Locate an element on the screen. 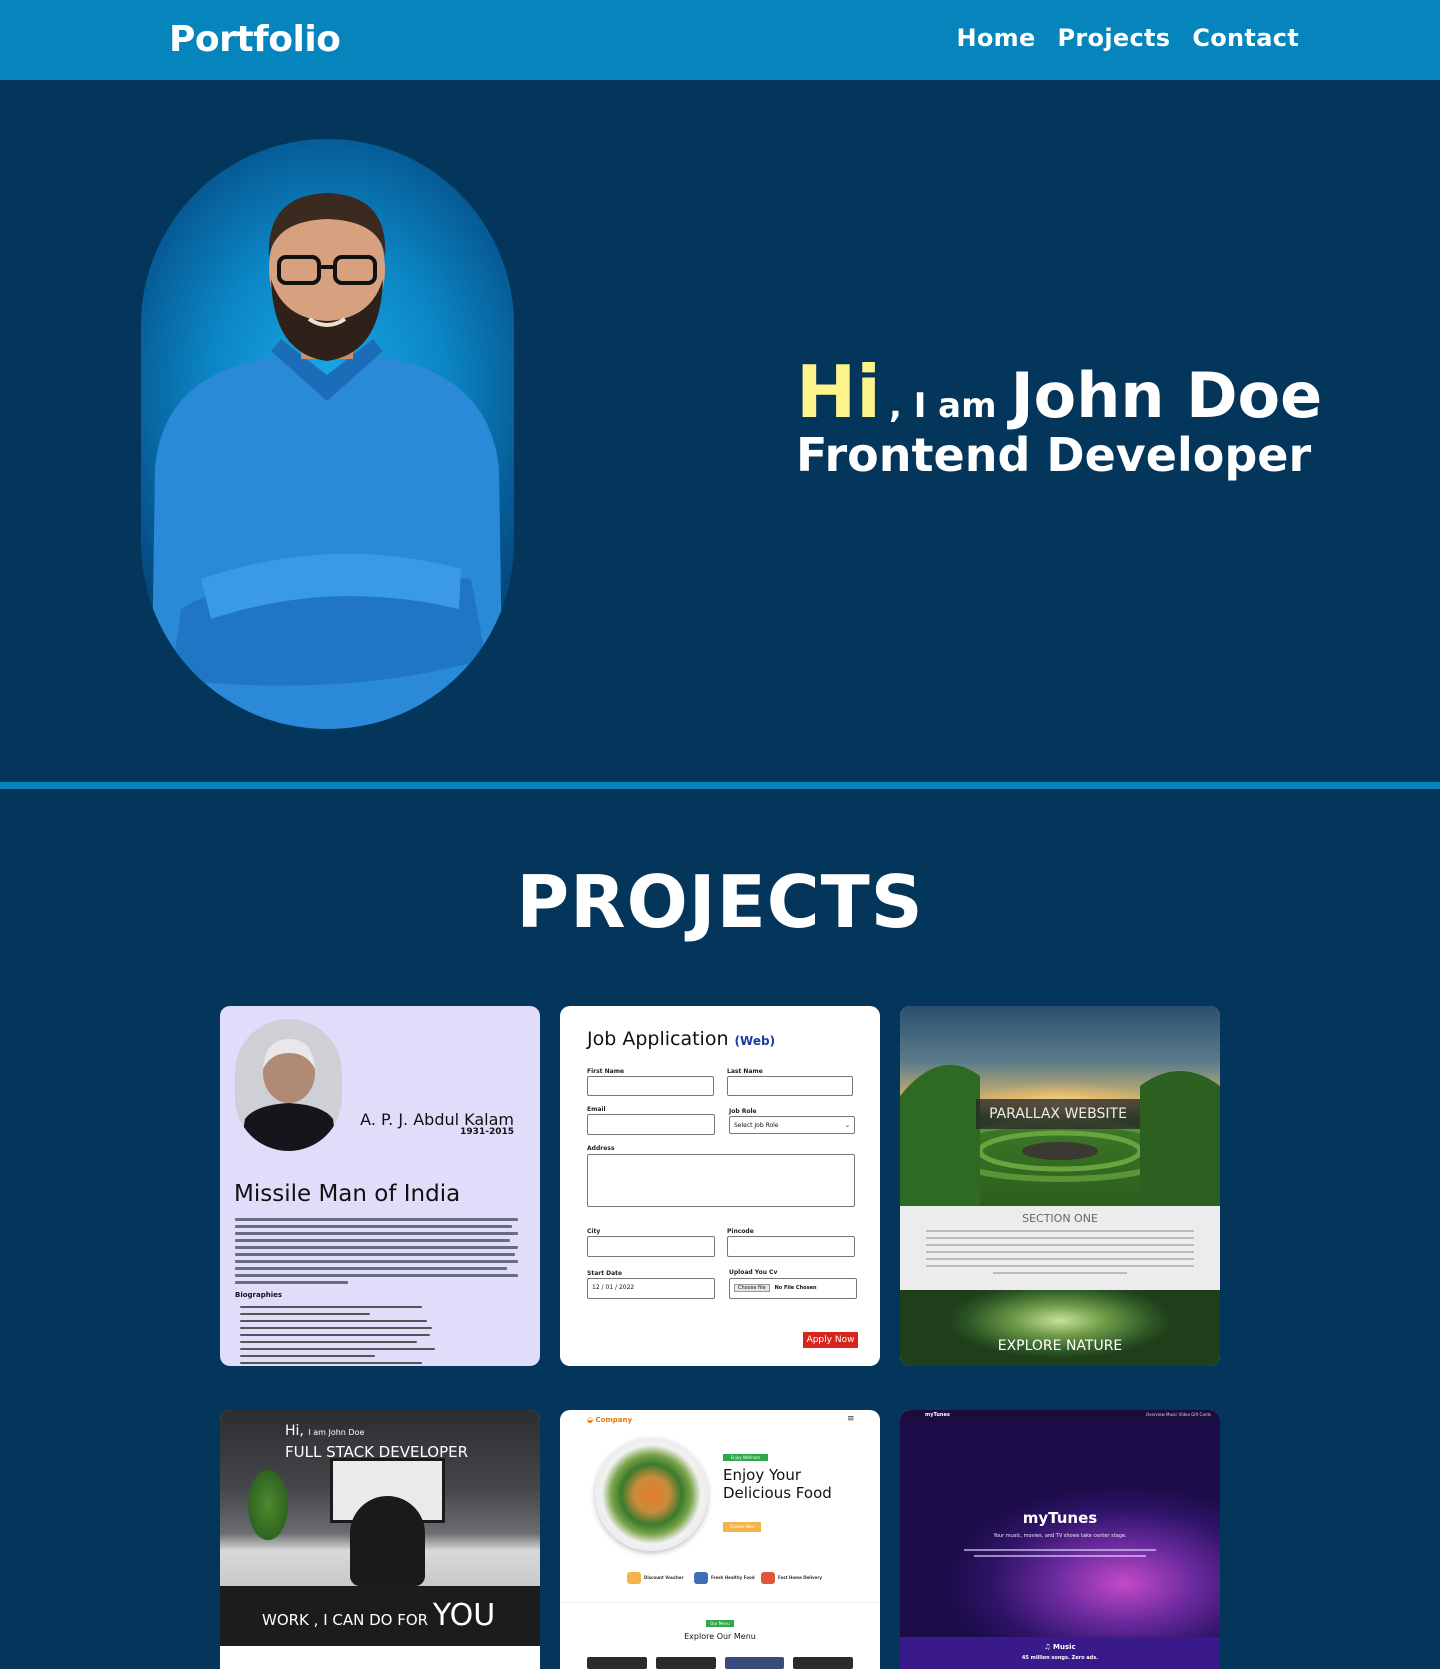 Image resolution: width=1440 pixels, height=1669 pixels. parallax-landscape-image: PARALLAX WEBSITE is located at coordinates (1060, 1106).